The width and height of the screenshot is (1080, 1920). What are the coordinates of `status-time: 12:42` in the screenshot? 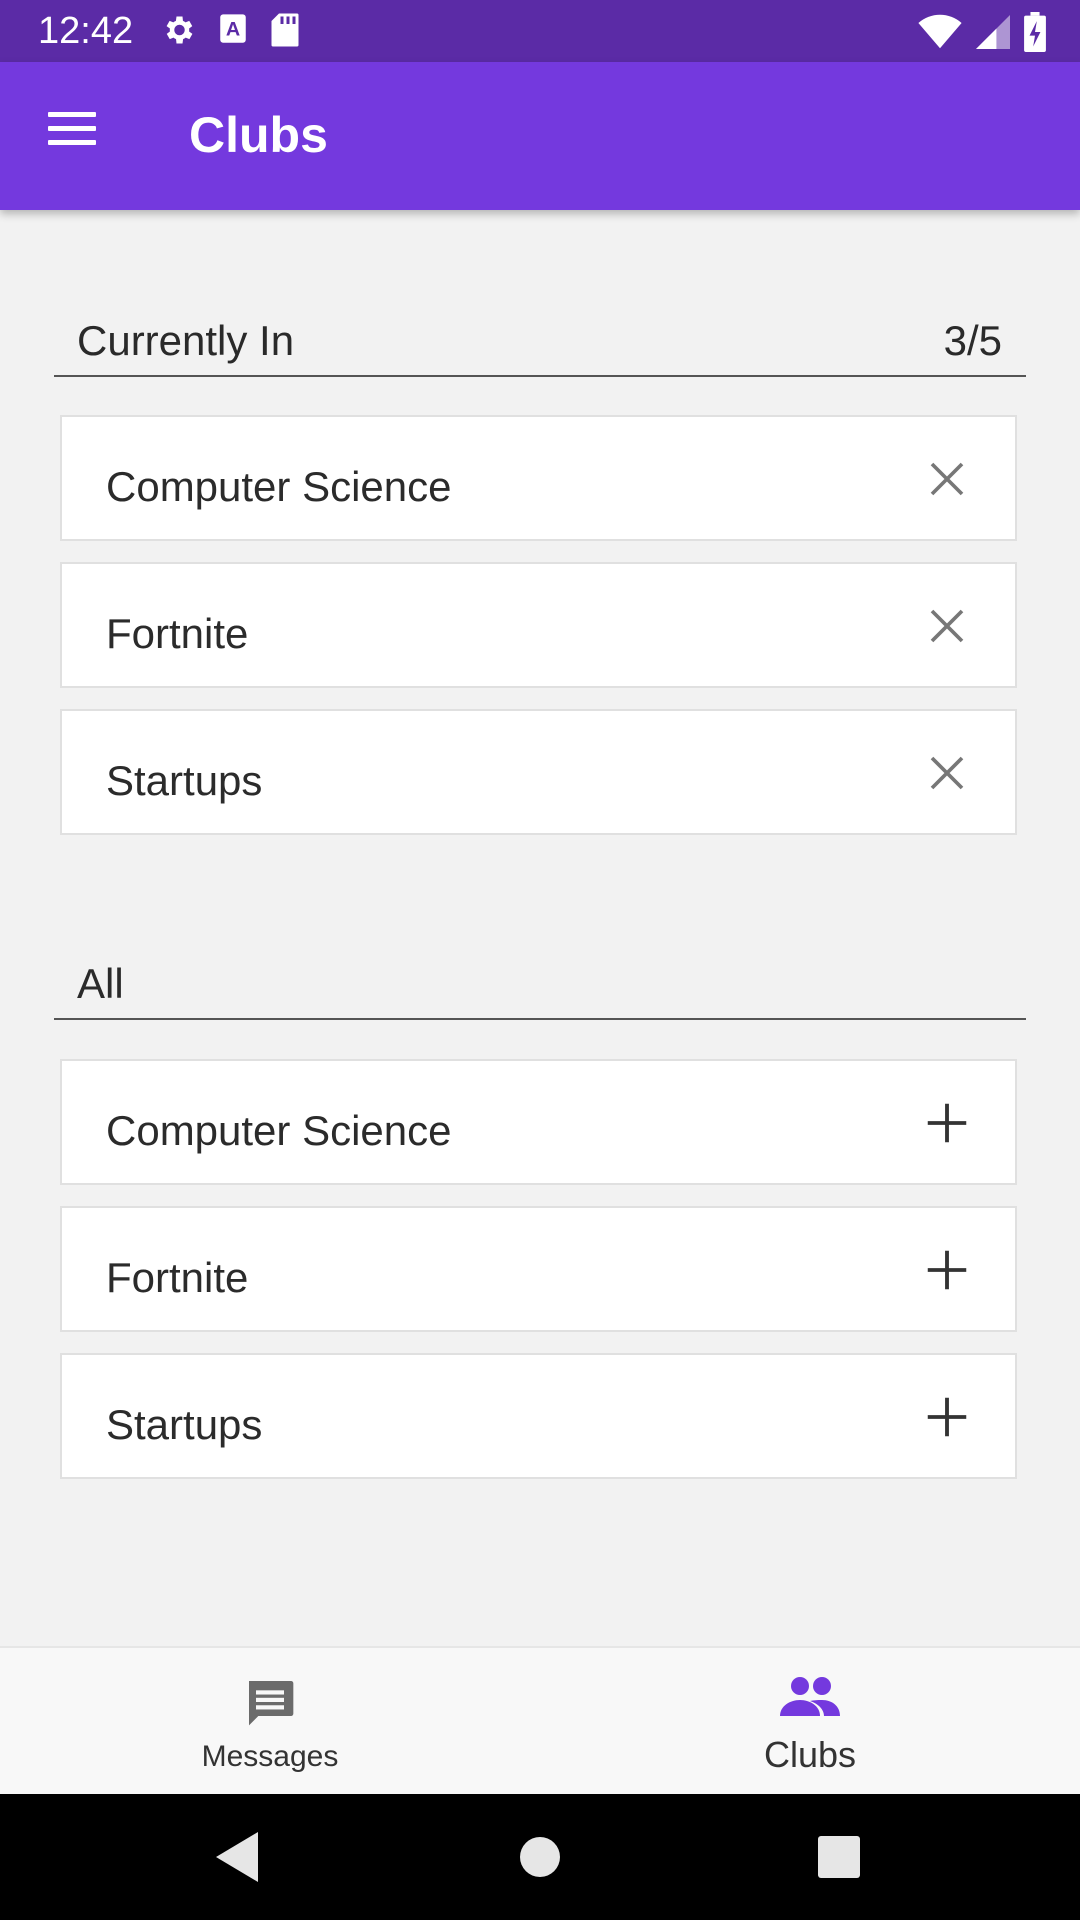 It's located at (86, 31).